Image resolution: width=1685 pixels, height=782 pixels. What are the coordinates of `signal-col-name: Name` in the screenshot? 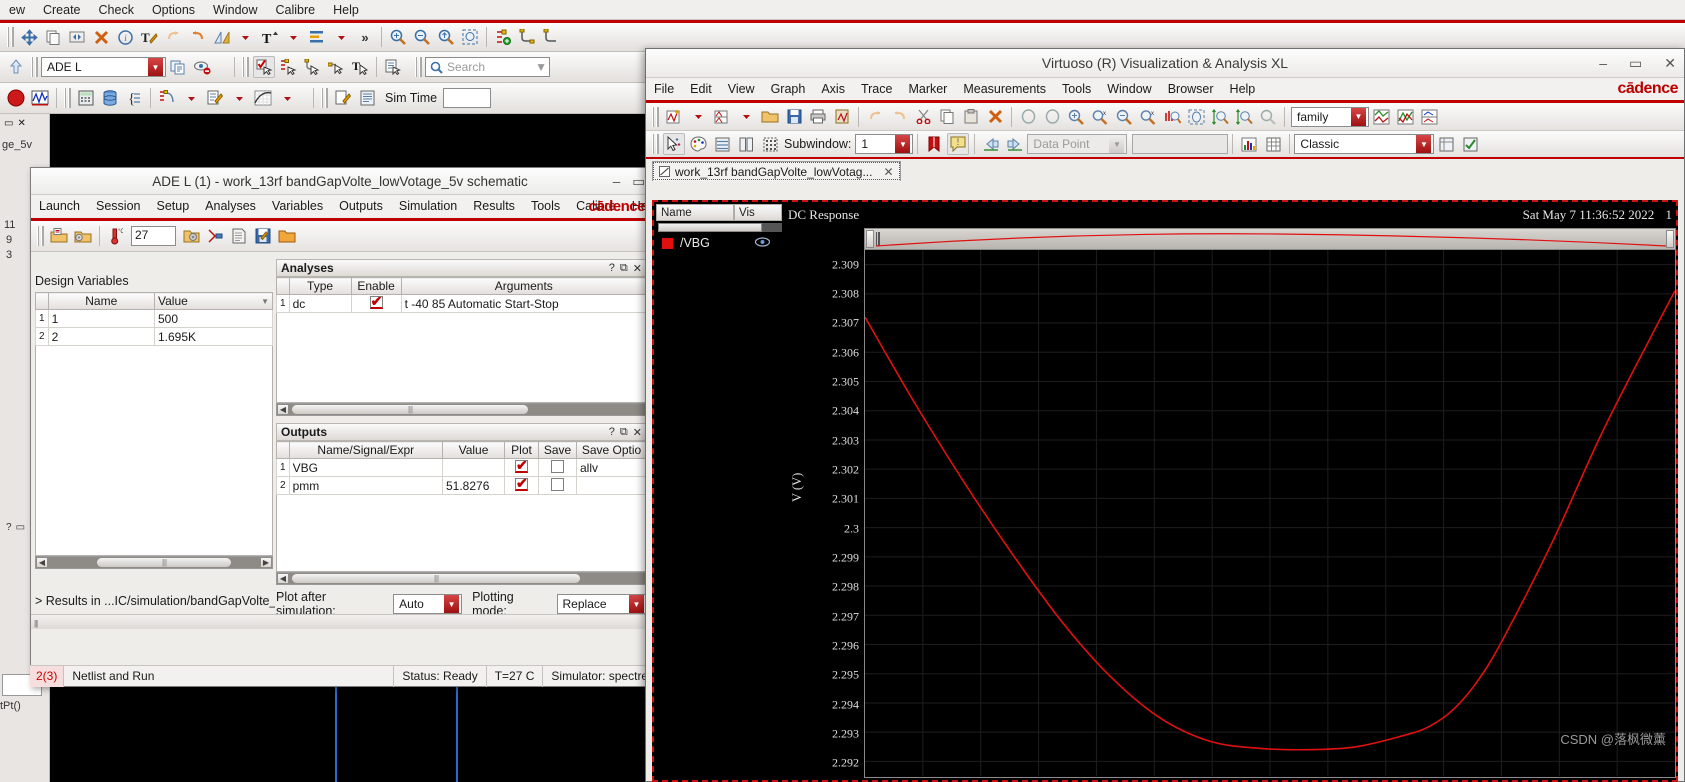 It's located at (695, 212).